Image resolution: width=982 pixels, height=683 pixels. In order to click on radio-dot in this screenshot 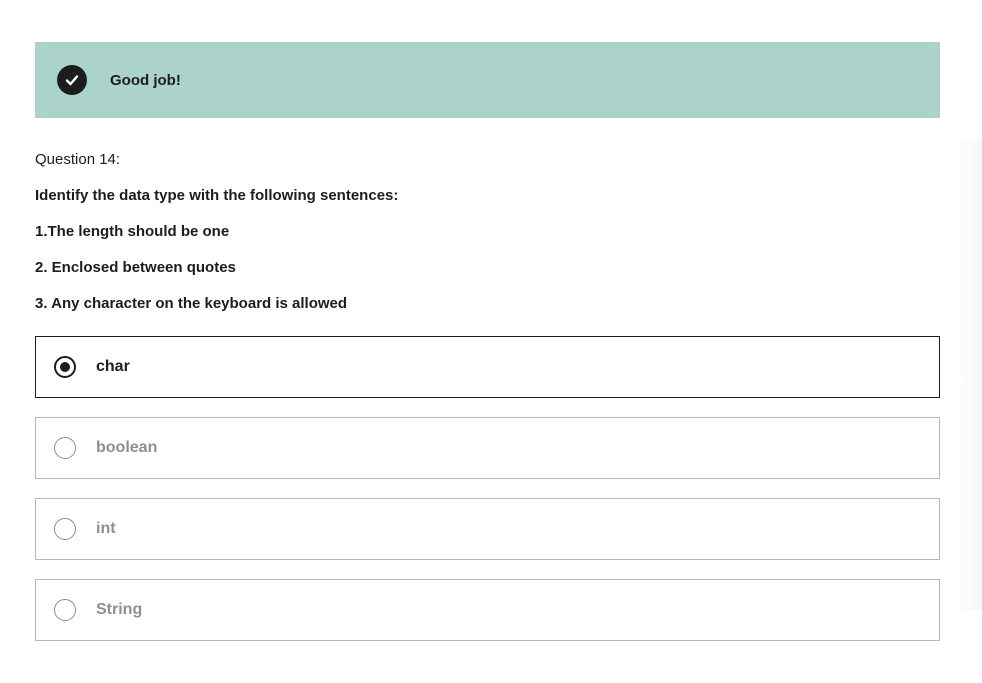, I will do `click(65, 367)`.